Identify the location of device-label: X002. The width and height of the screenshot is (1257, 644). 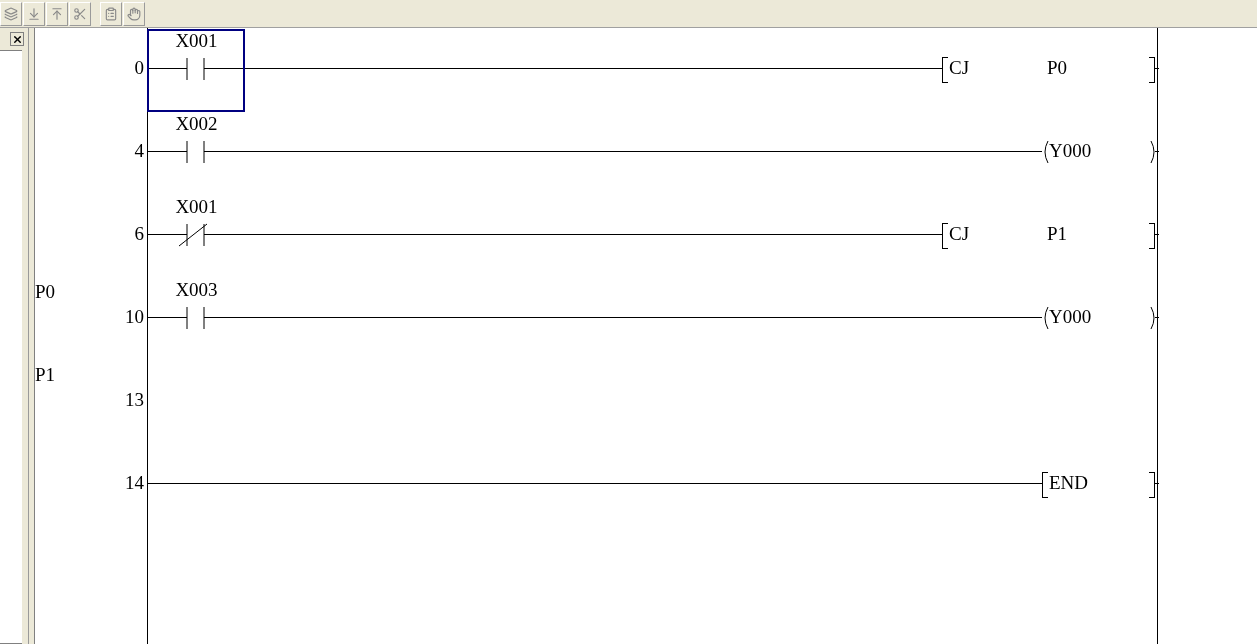
(196, 124).